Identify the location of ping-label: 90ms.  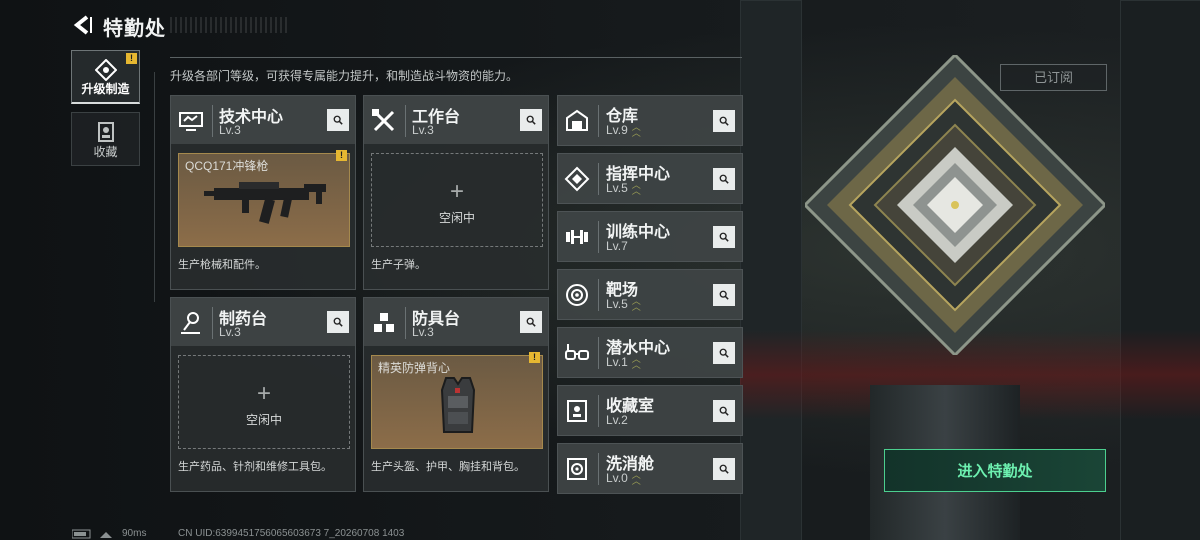
(134, 533).